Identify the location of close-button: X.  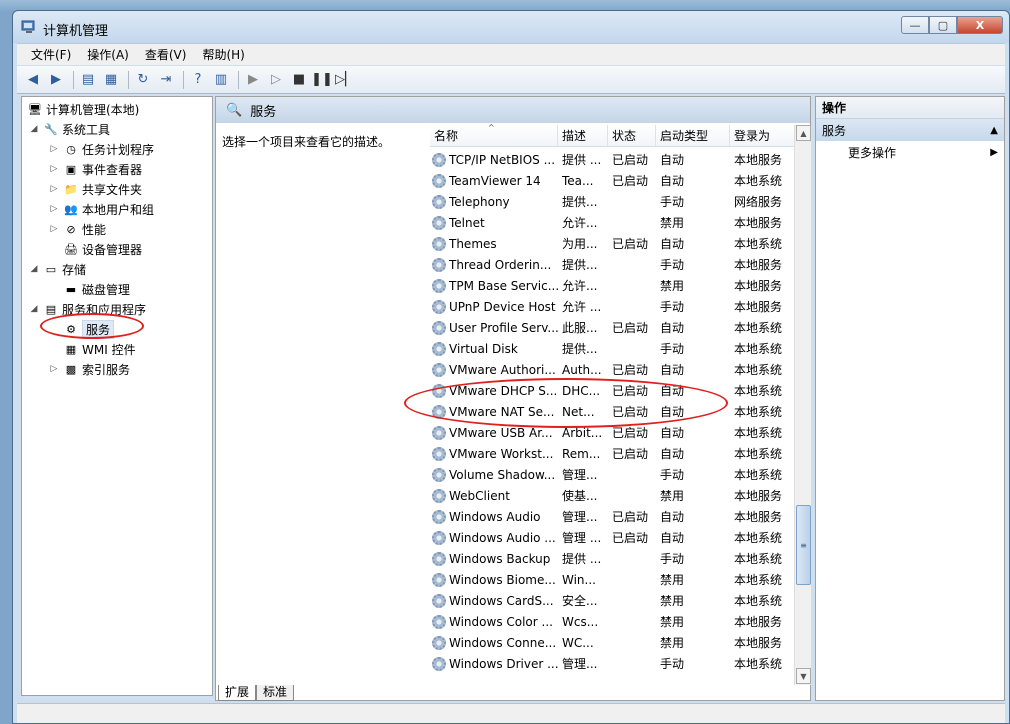
(980, 25).